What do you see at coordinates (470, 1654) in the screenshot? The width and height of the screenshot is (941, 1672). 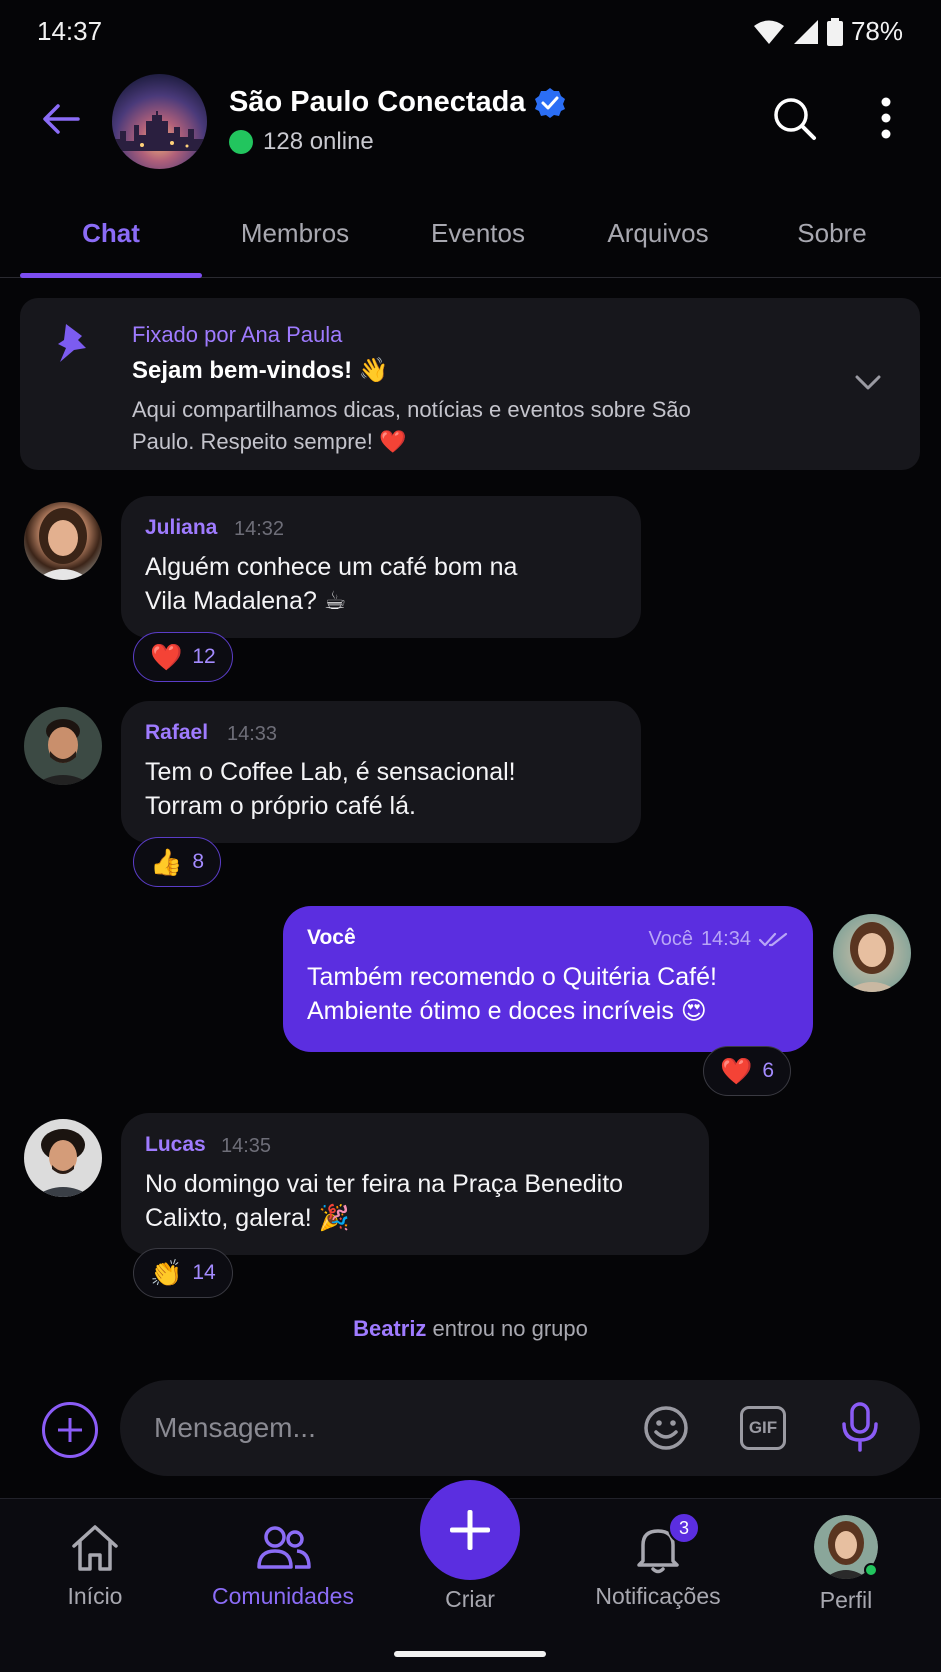 I see `home-indicator` at bounding box center [470, 1654].